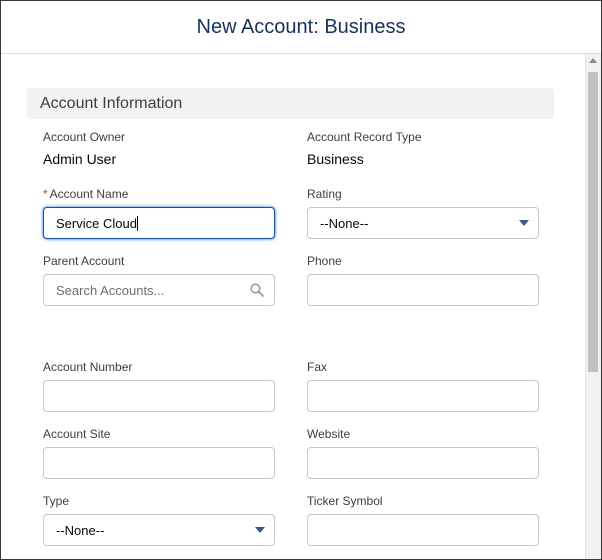 The width and height of the screenshot is (602, 560). Describe the element at coordinates (84, 137) in the screenshot. I see `account-owner-label: Account Owner` at that location.